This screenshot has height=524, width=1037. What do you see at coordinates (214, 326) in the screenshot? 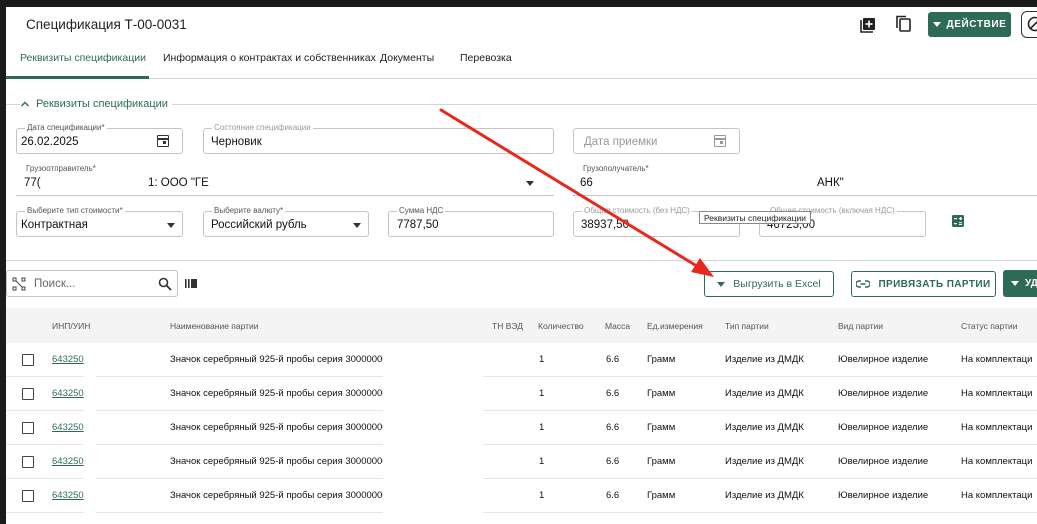
I see `column-header-name: Наименование партии` at bounding box center [214, 326].